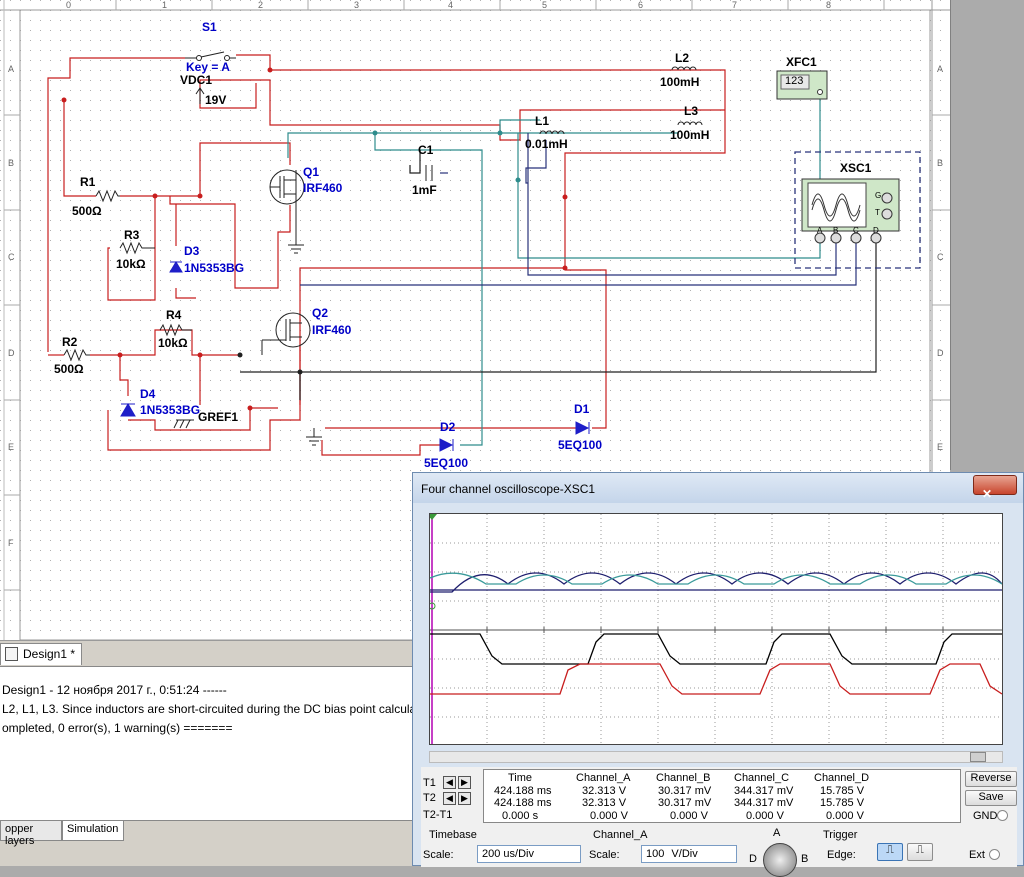 This screenshot has width=1024, height=877. What do you see at coordinates (218, 417) in the screenshot?
I see `gref1-label: GREF1` at bounding box center [218, 417].